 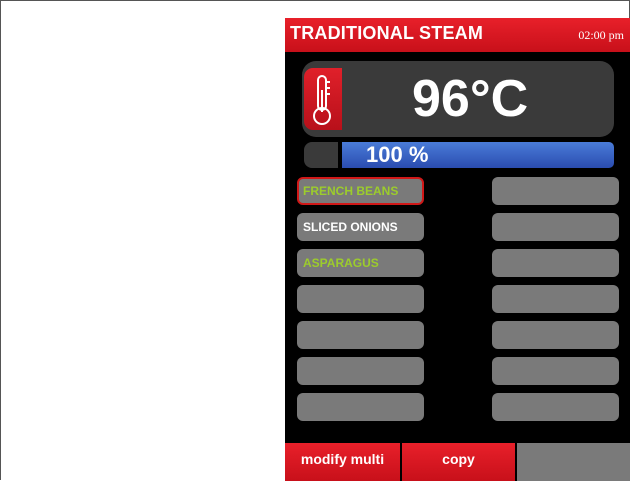 I want to click on program-title: TRADITIONAL STEAM, so click(x=387, y=33).